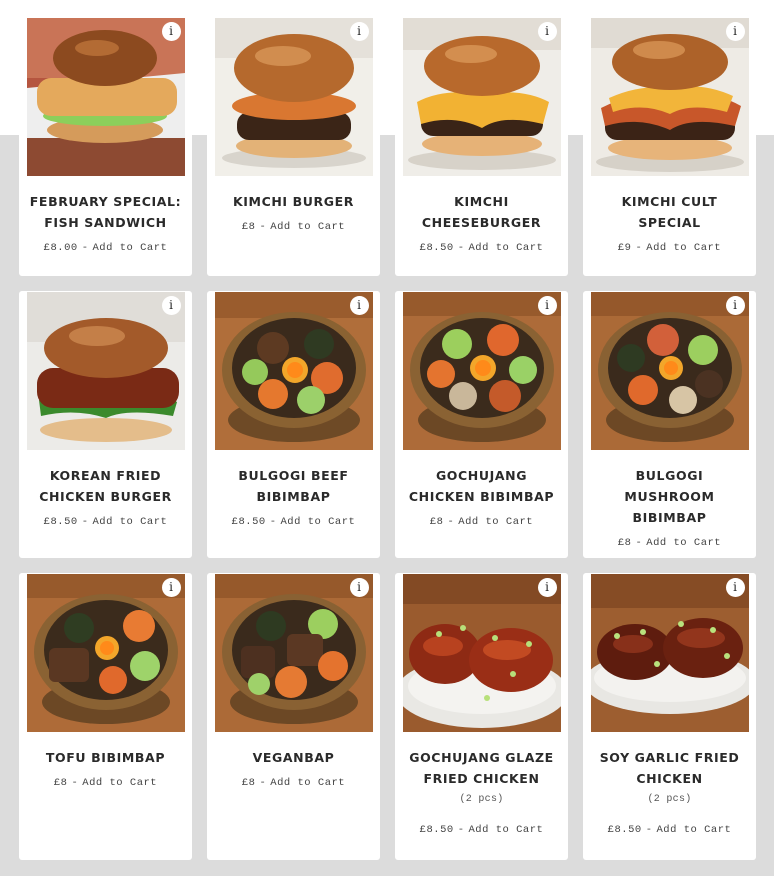  Describe the element at coordinates (293, 757) in the screenshot. I see `item-name: Veganbap` at that location.